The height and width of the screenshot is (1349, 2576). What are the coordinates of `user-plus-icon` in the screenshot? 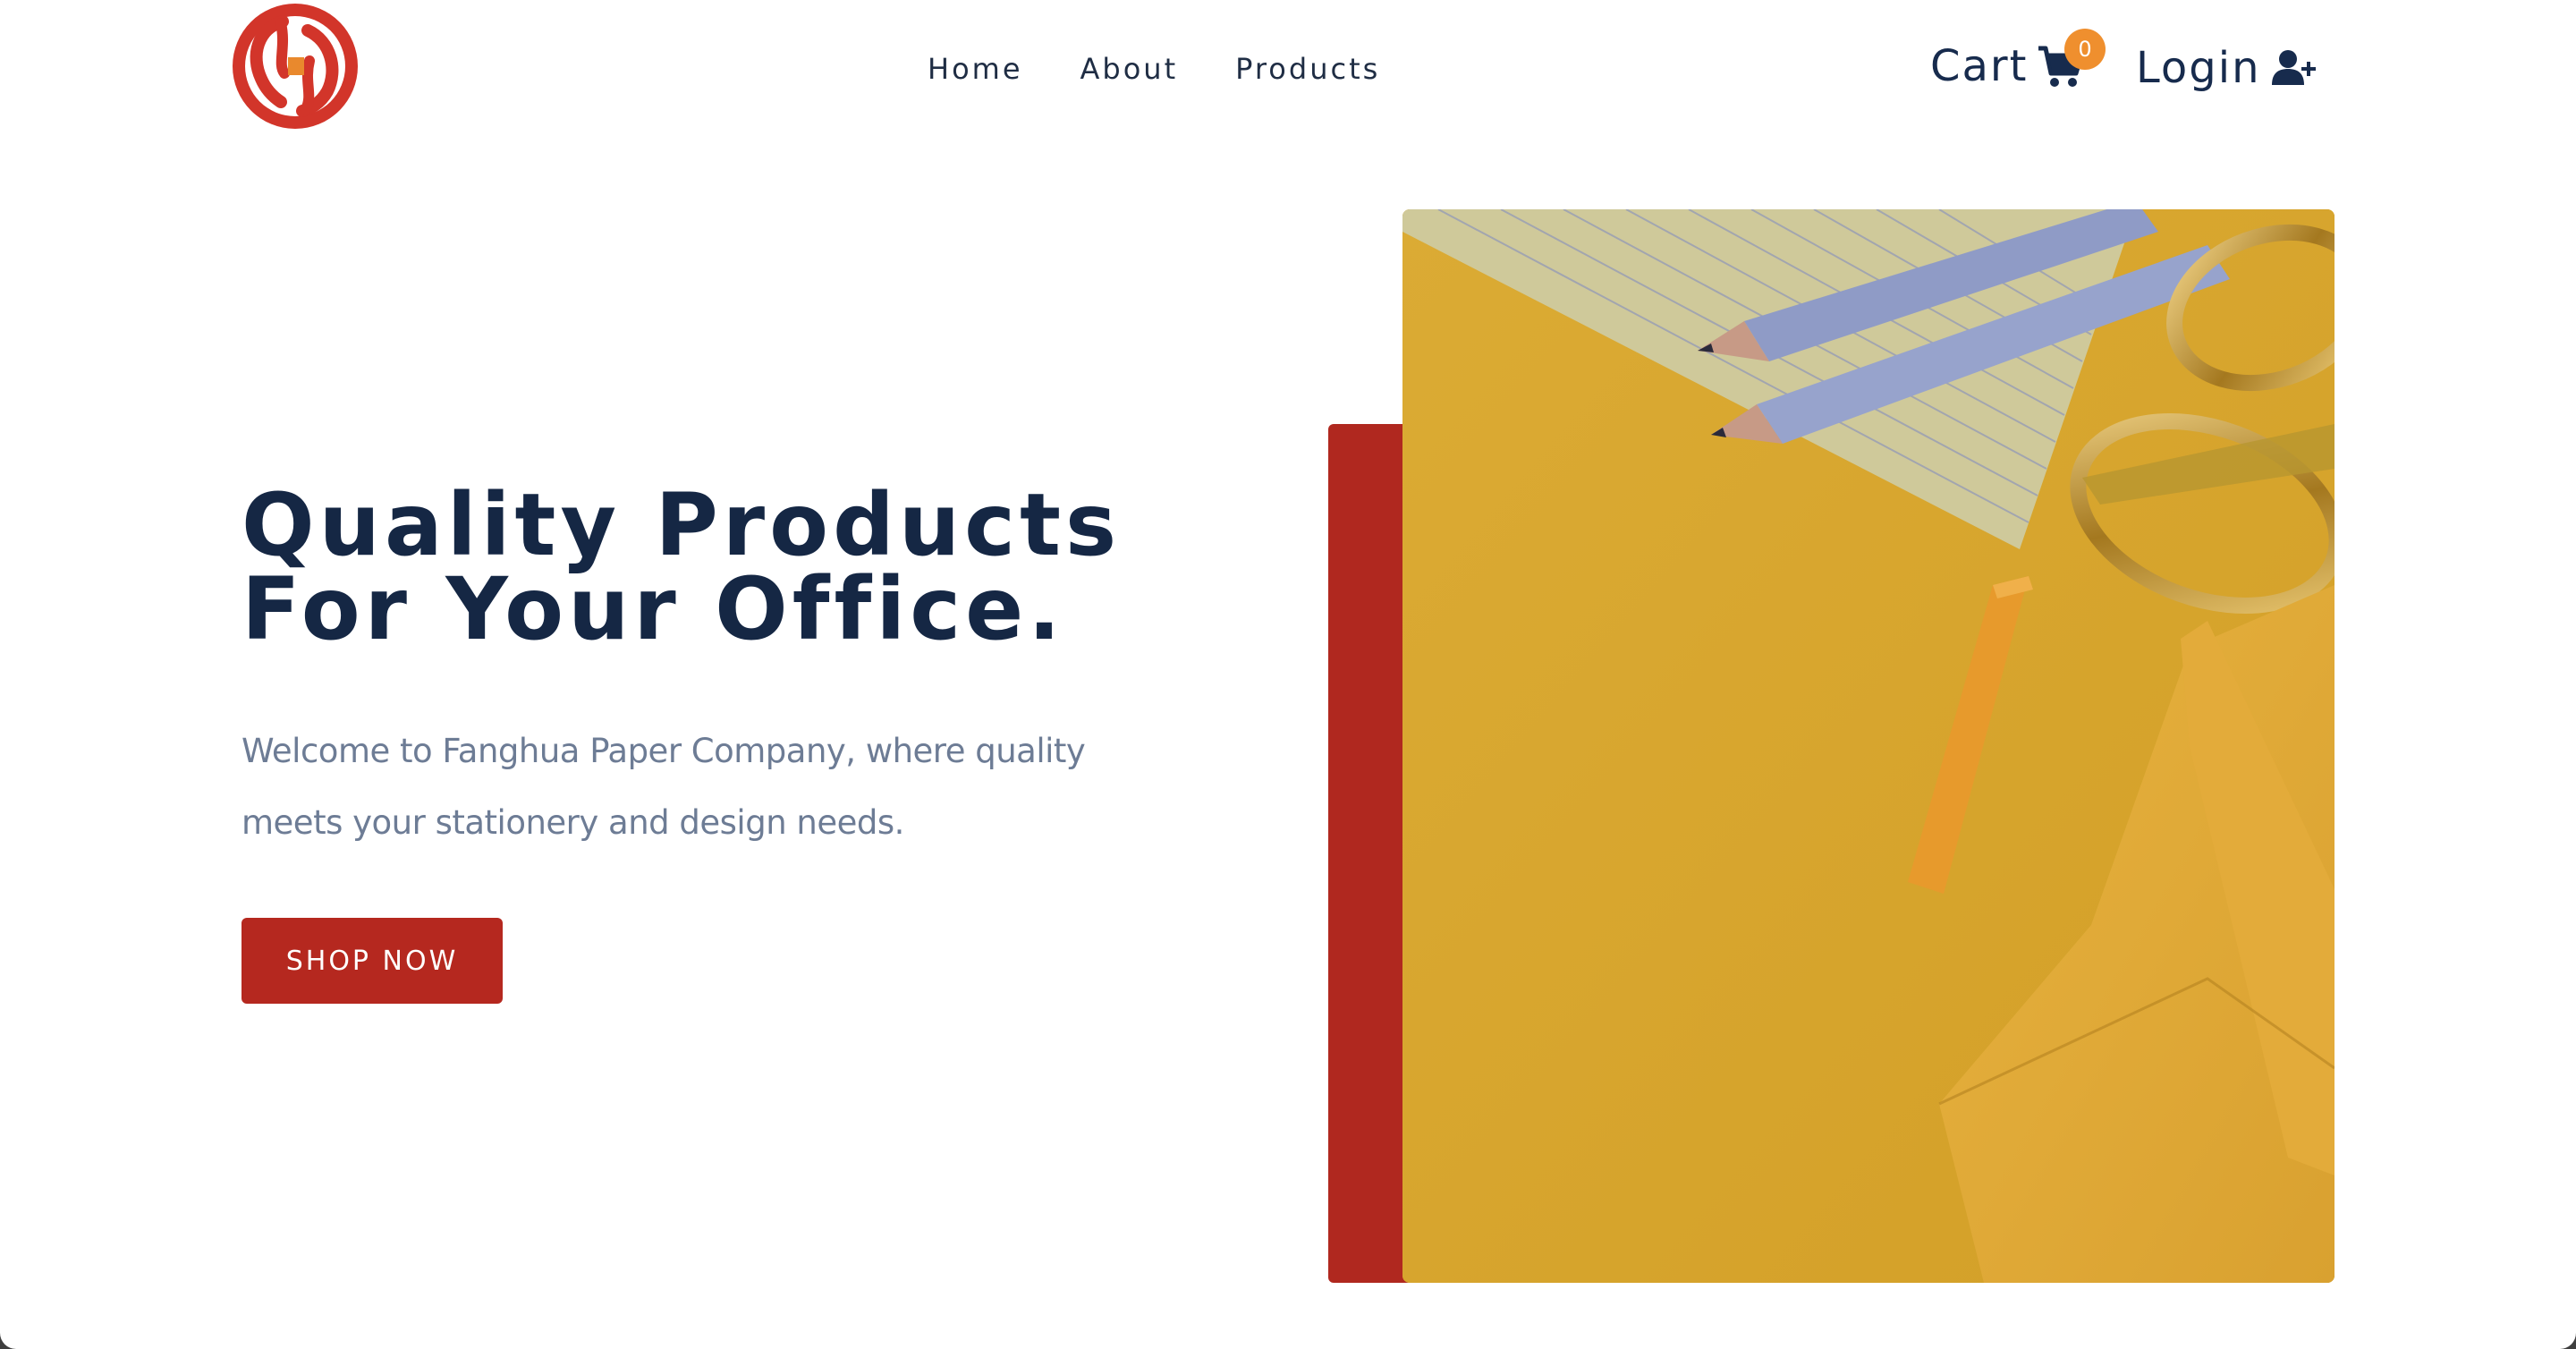 It's located at (2293, 67).